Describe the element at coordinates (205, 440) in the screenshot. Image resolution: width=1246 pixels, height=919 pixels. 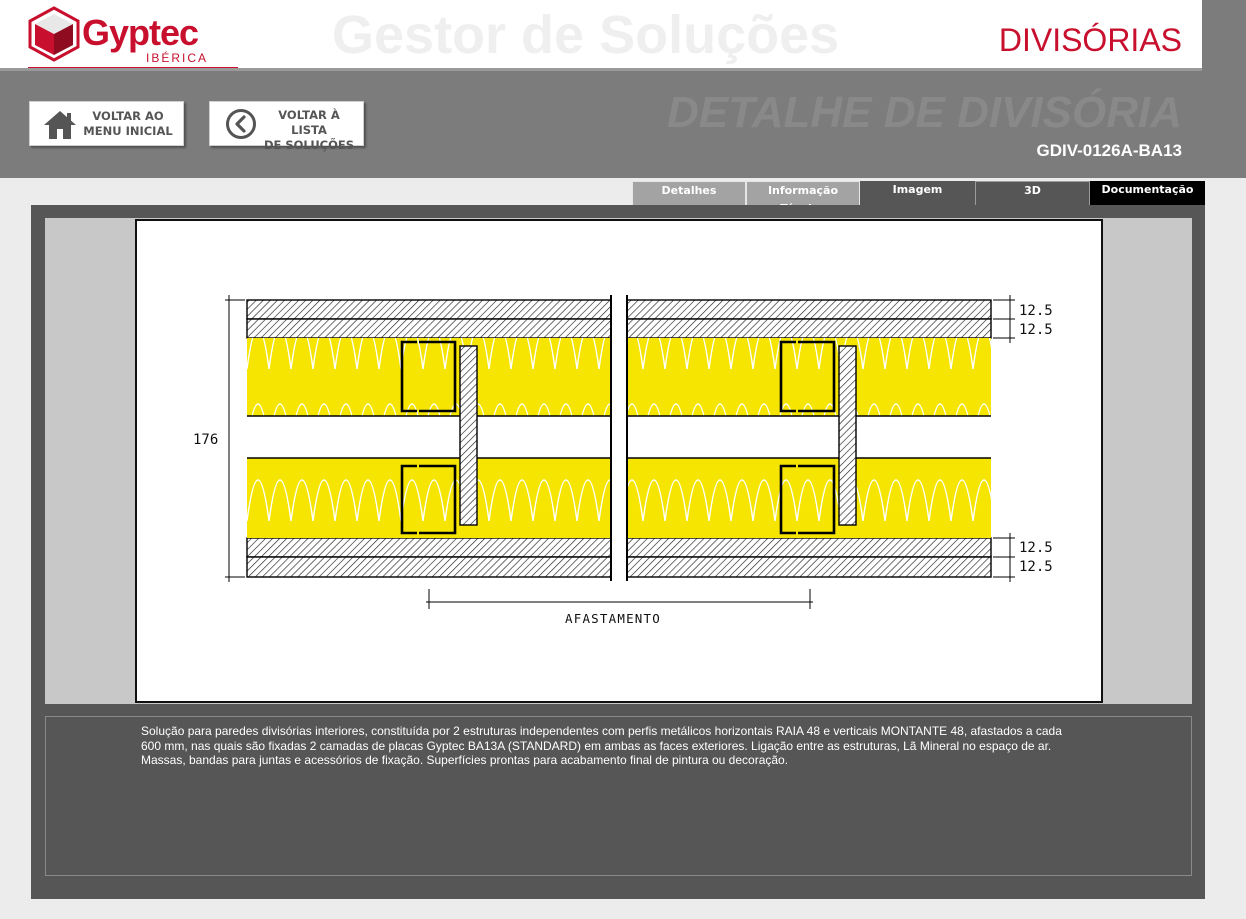
I see `total-thickness-label: 176` at that location.